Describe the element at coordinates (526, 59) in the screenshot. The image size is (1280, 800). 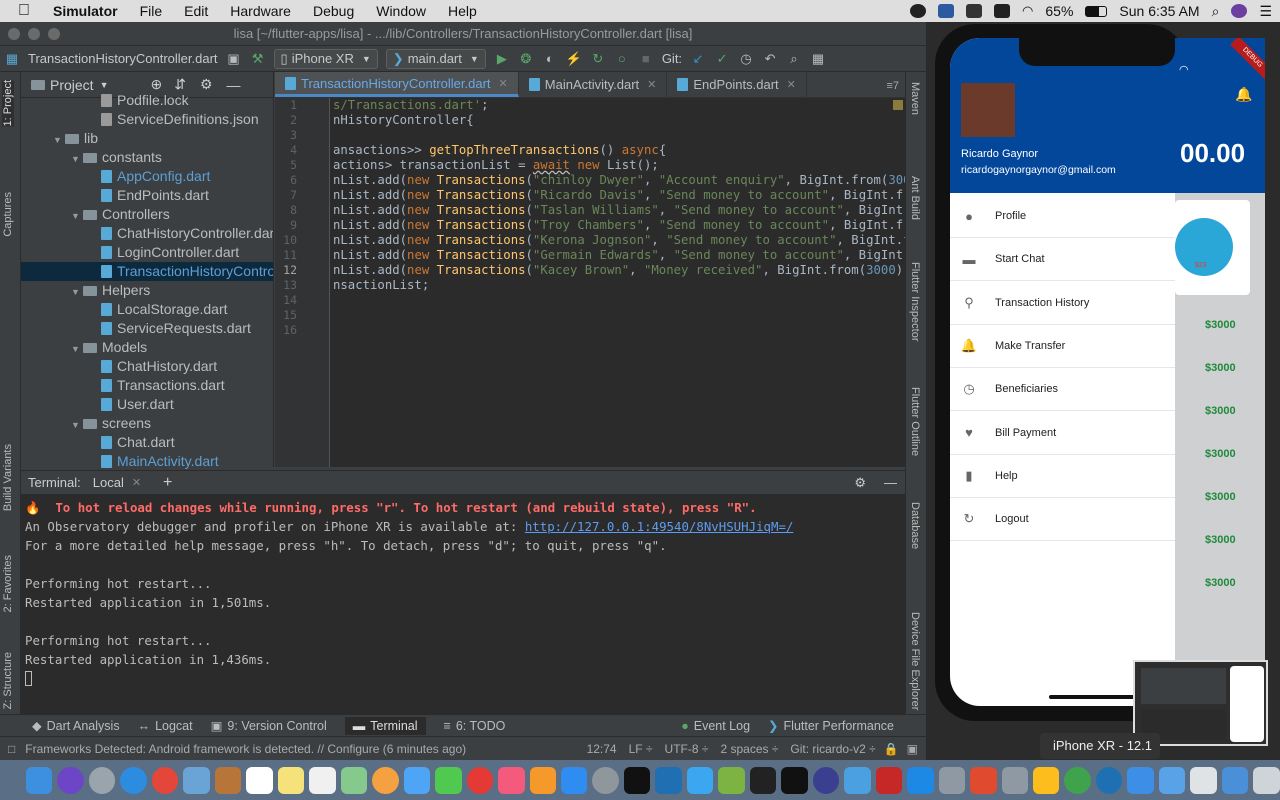
I see `debug-icon: ❂` at that location.